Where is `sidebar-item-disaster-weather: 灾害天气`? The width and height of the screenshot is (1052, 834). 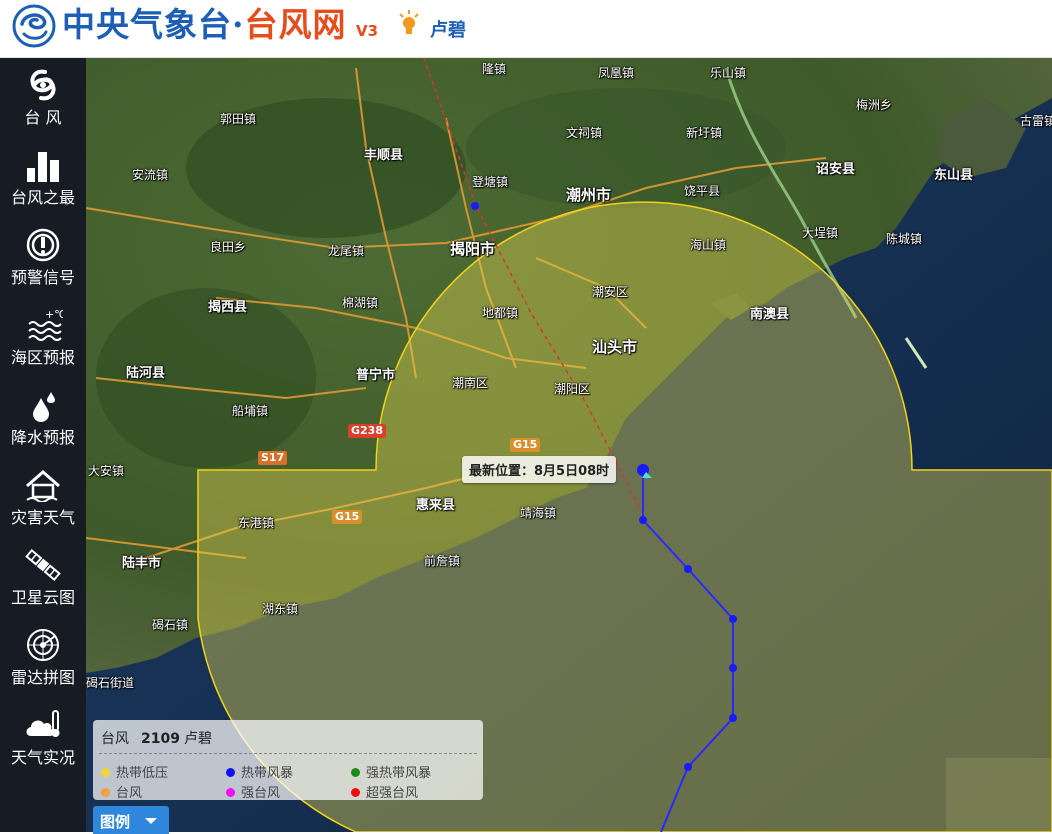
sidebar-item-disaster-weather: 灾害天气 is located at coordinates (43, 498).